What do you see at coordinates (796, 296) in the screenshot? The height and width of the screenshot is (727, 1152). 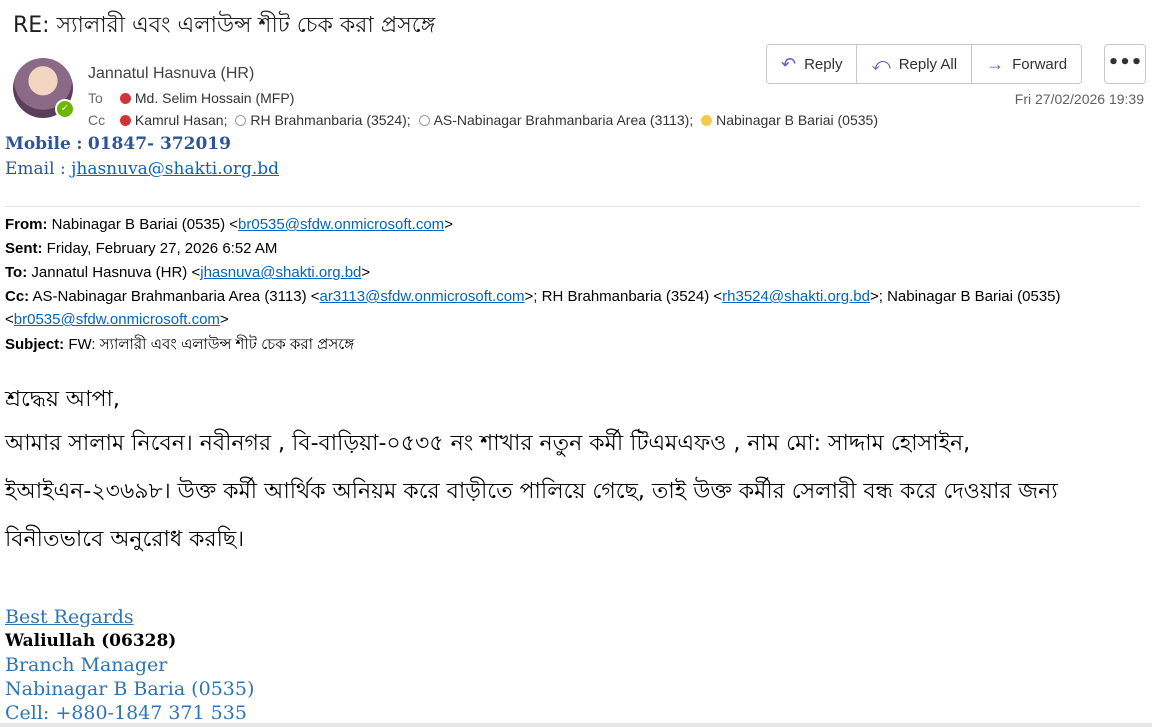 I see `fw-cc2-email-link: rh3524@shakti.org.bd` at bounding box center [796, 296].